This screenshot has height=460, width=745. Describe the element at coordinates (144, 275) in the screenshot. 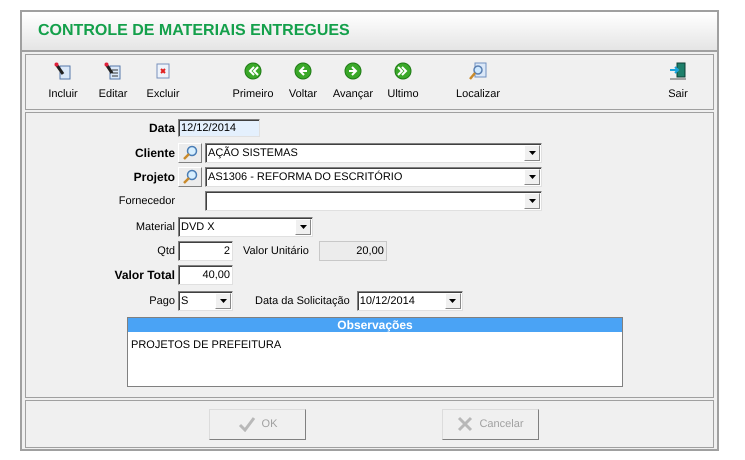

I see `field-label: Valor Total` at that location.